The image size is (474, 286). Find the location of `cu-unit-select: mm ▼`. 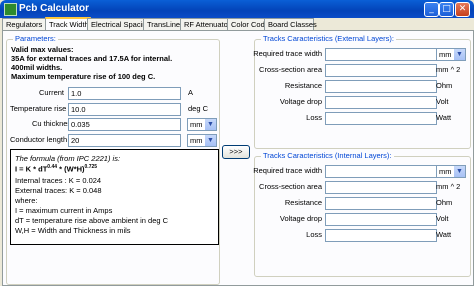

cu-unit-select: mm ▼ is located at coordinates (202, 124).